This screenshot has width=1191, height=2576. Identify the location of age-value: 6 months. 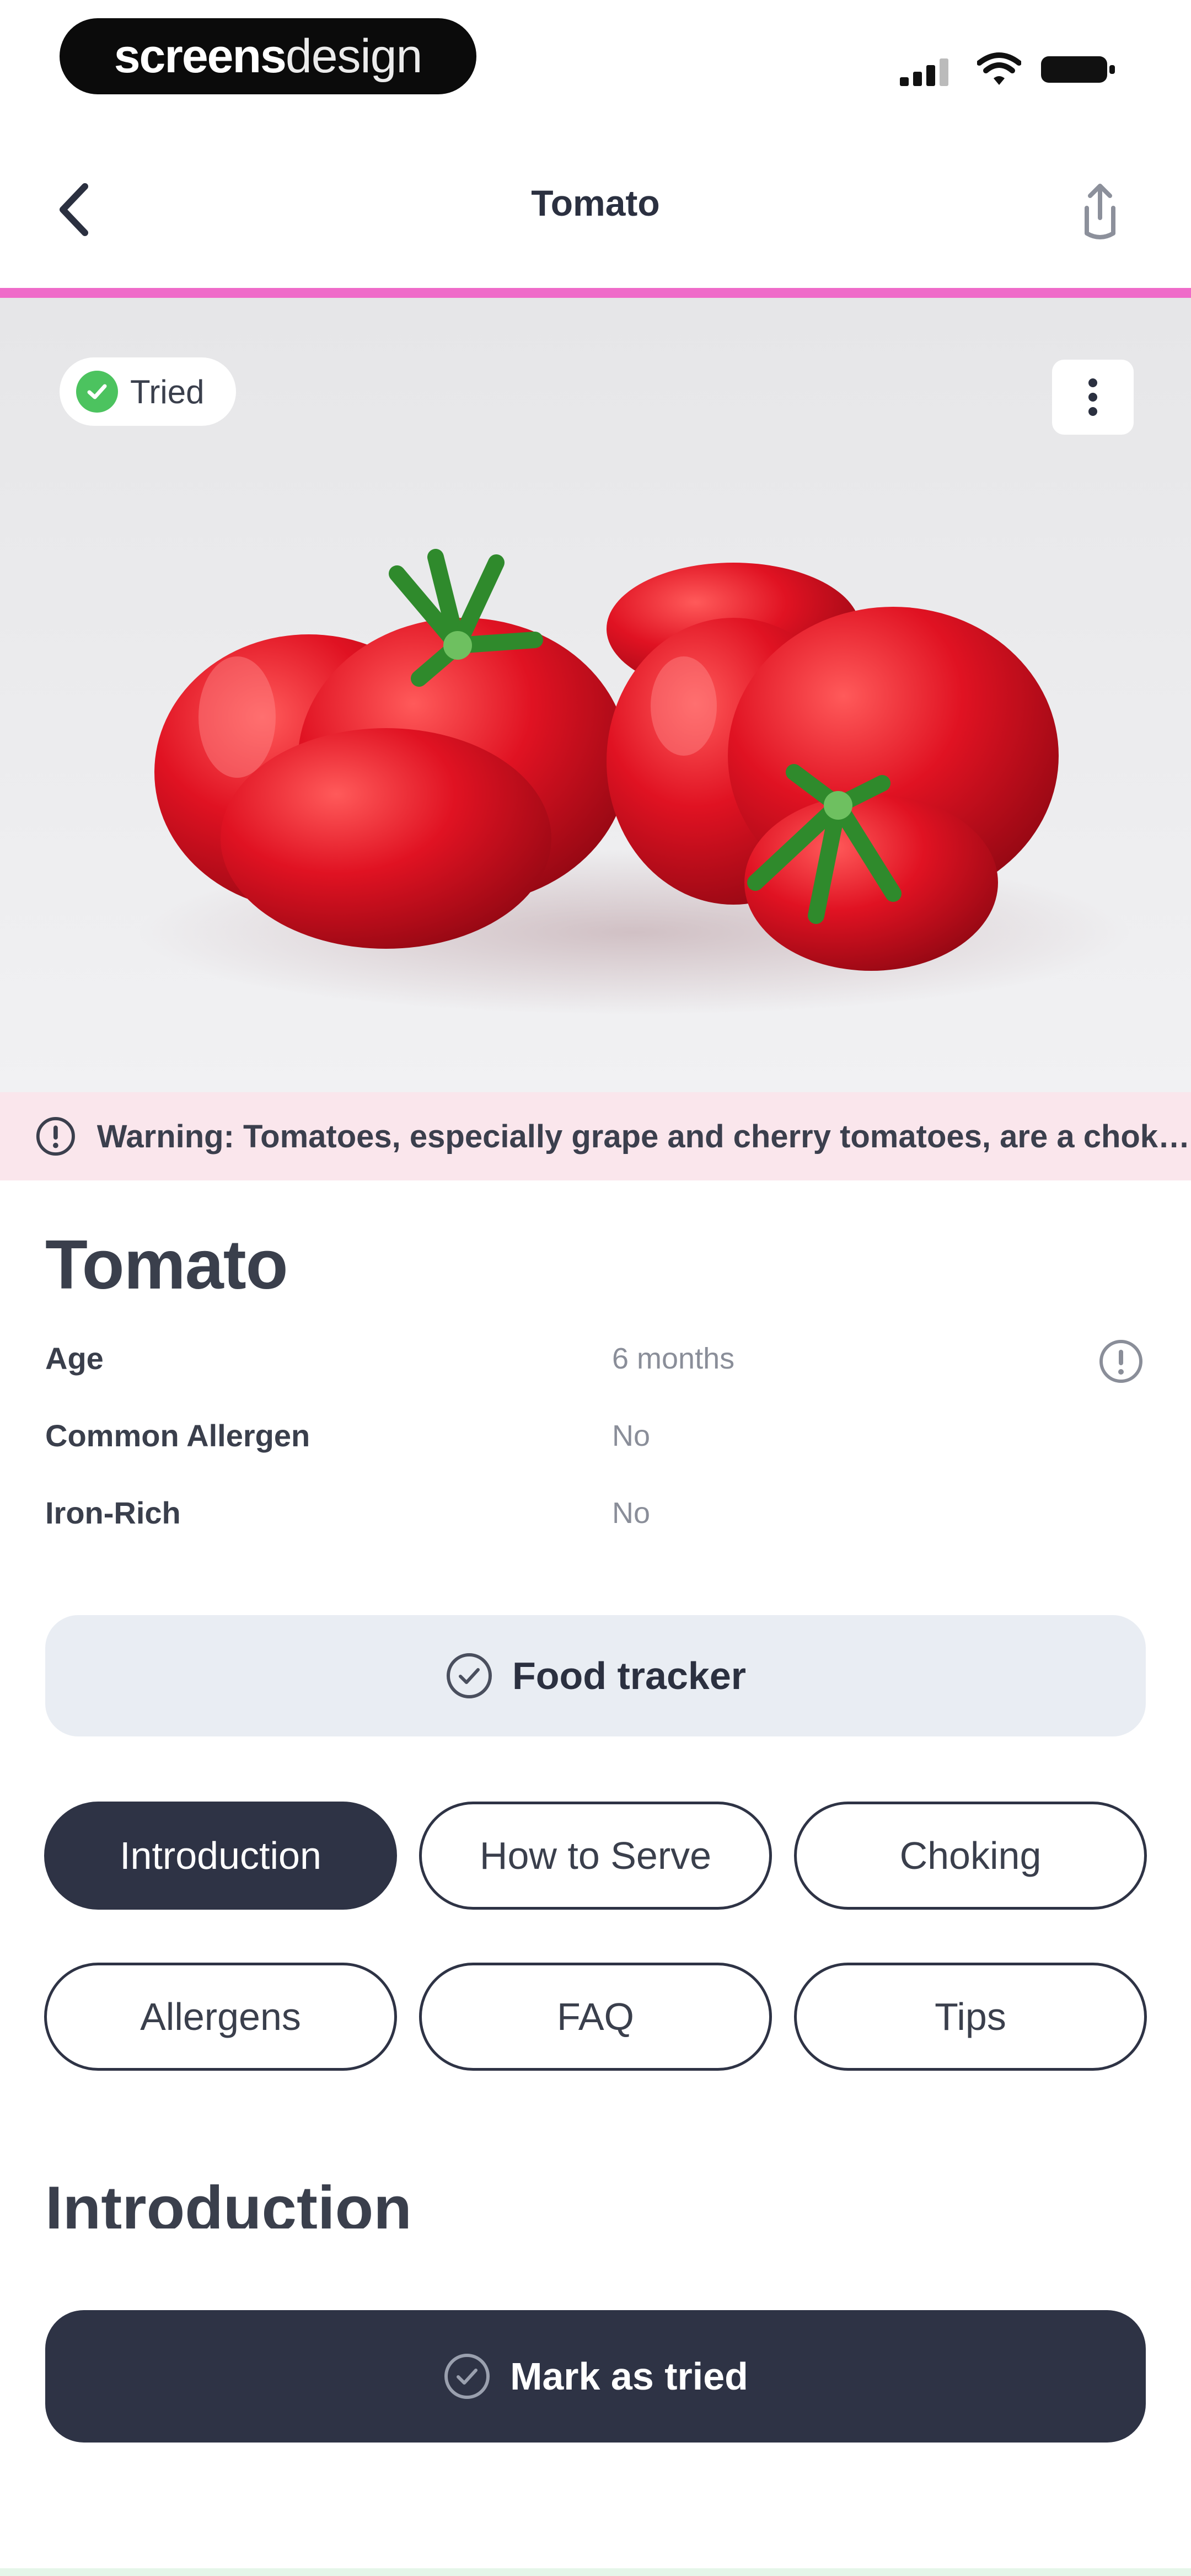
(673, 1358).